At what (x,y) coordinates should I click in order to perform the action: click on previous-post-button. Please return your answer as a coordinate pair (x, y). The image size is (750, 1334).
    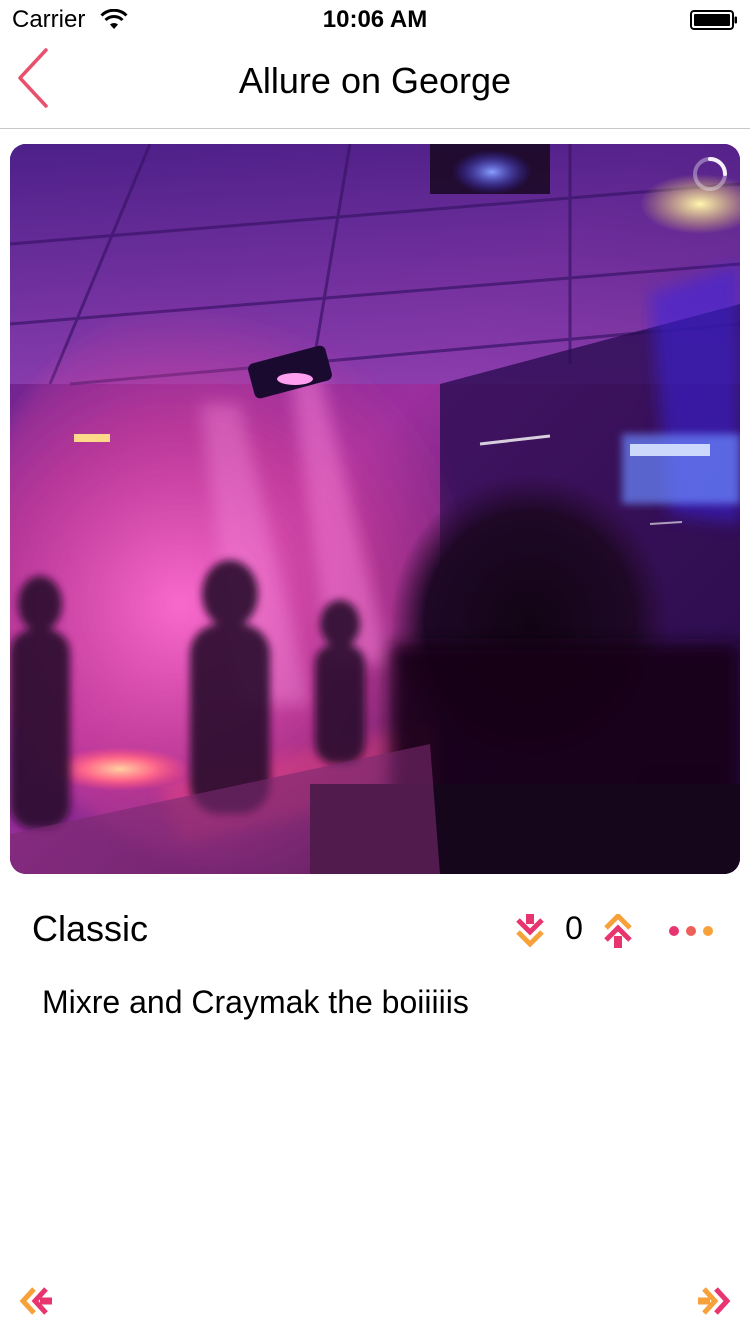
    Looking at the image, I should click on (36, 1301).